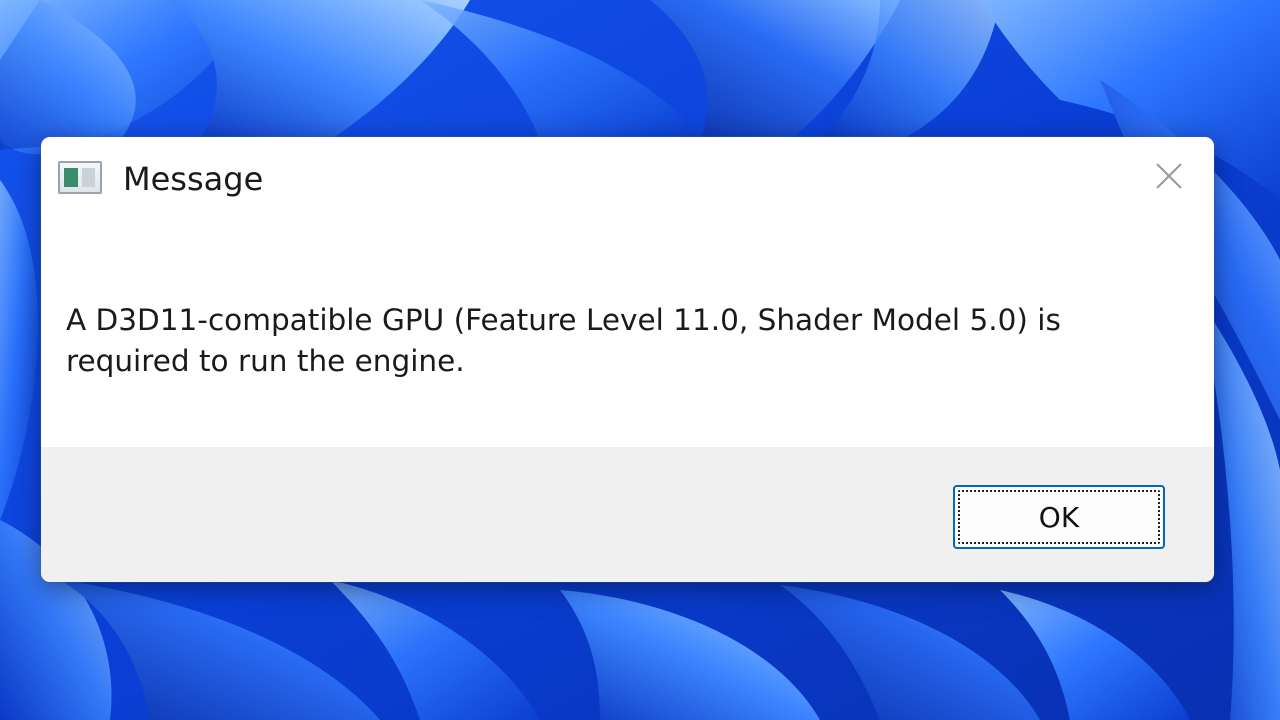  Describe the element at coordinates (627, 182) in the screenshot. I see `dialog-titlebar: Message` at that location.